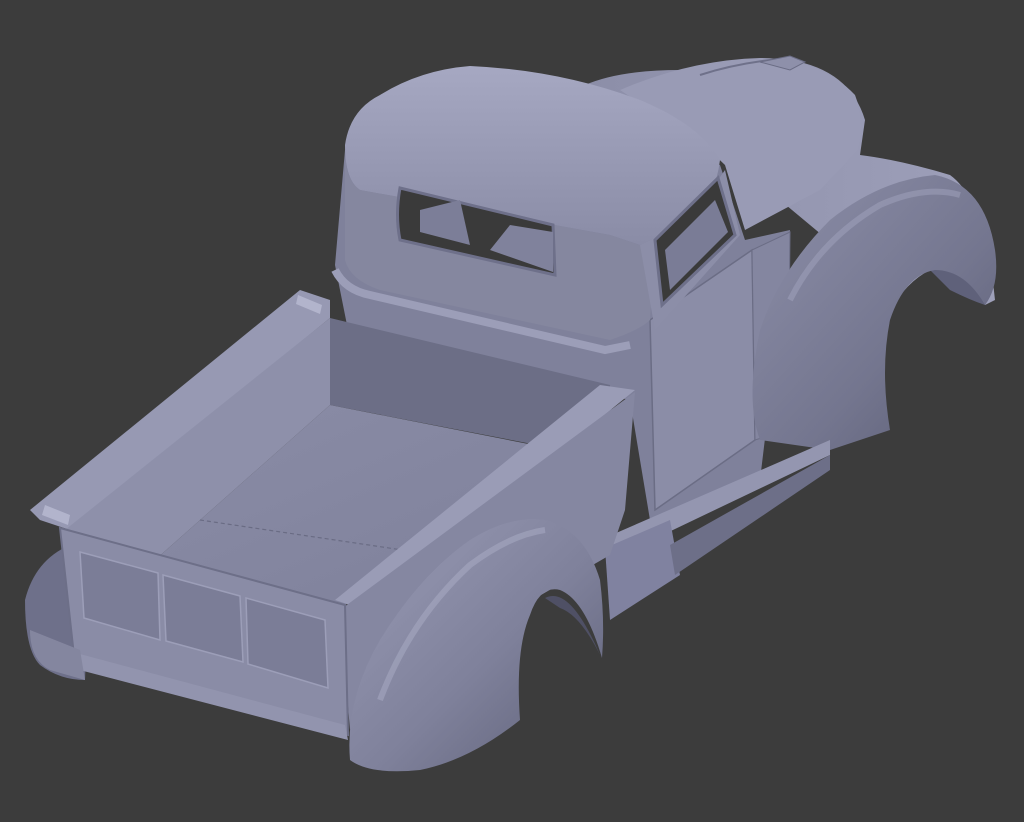 The width and height of the screenshot is (1024, 822). What do you see at coordinates (874, 312) in the screenshot?
I see `front-near-fender` at bounding box center [874, 312].